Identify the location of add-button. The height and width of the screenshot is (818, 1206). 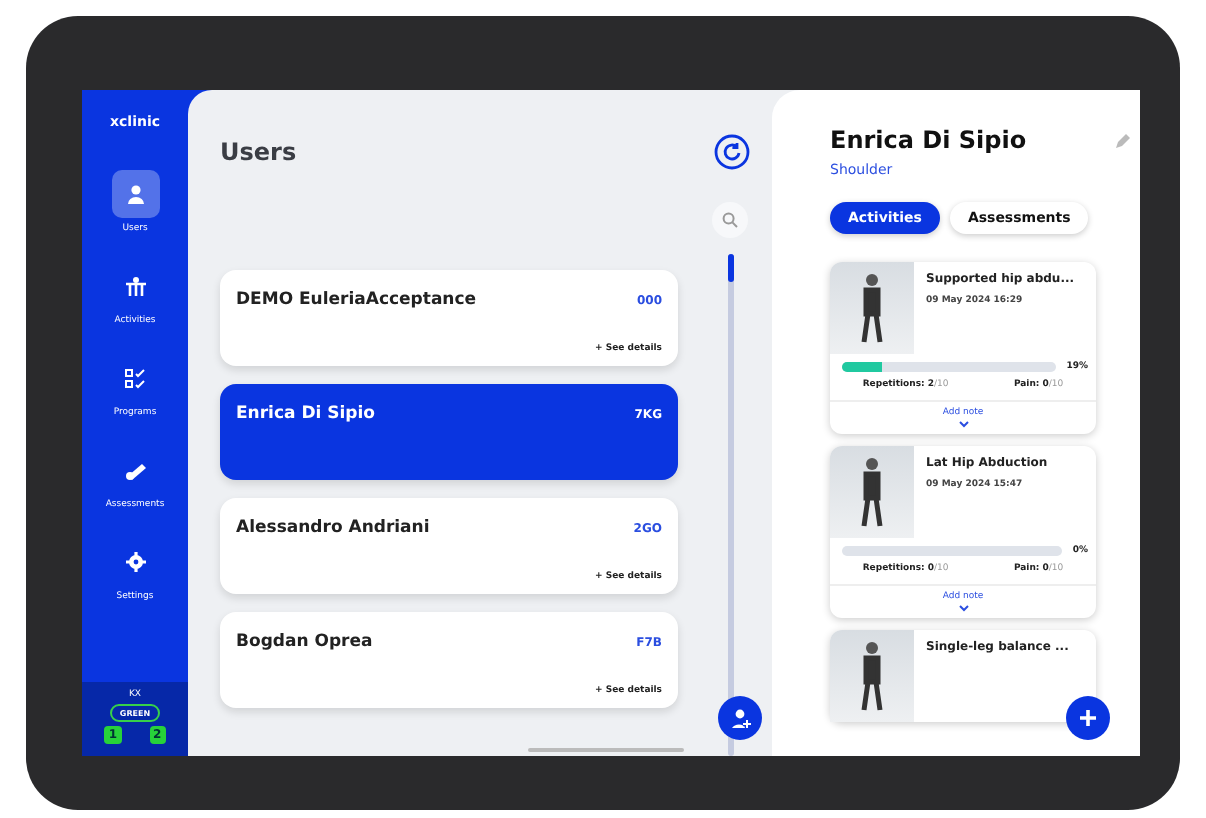
(1088, 718).